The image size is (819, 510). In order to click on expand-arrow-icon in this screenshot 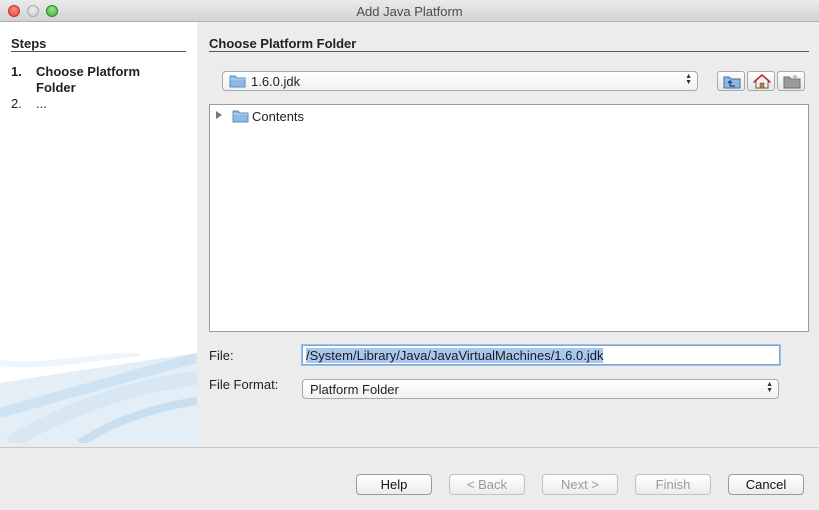, I will do `click(219, 115)`.